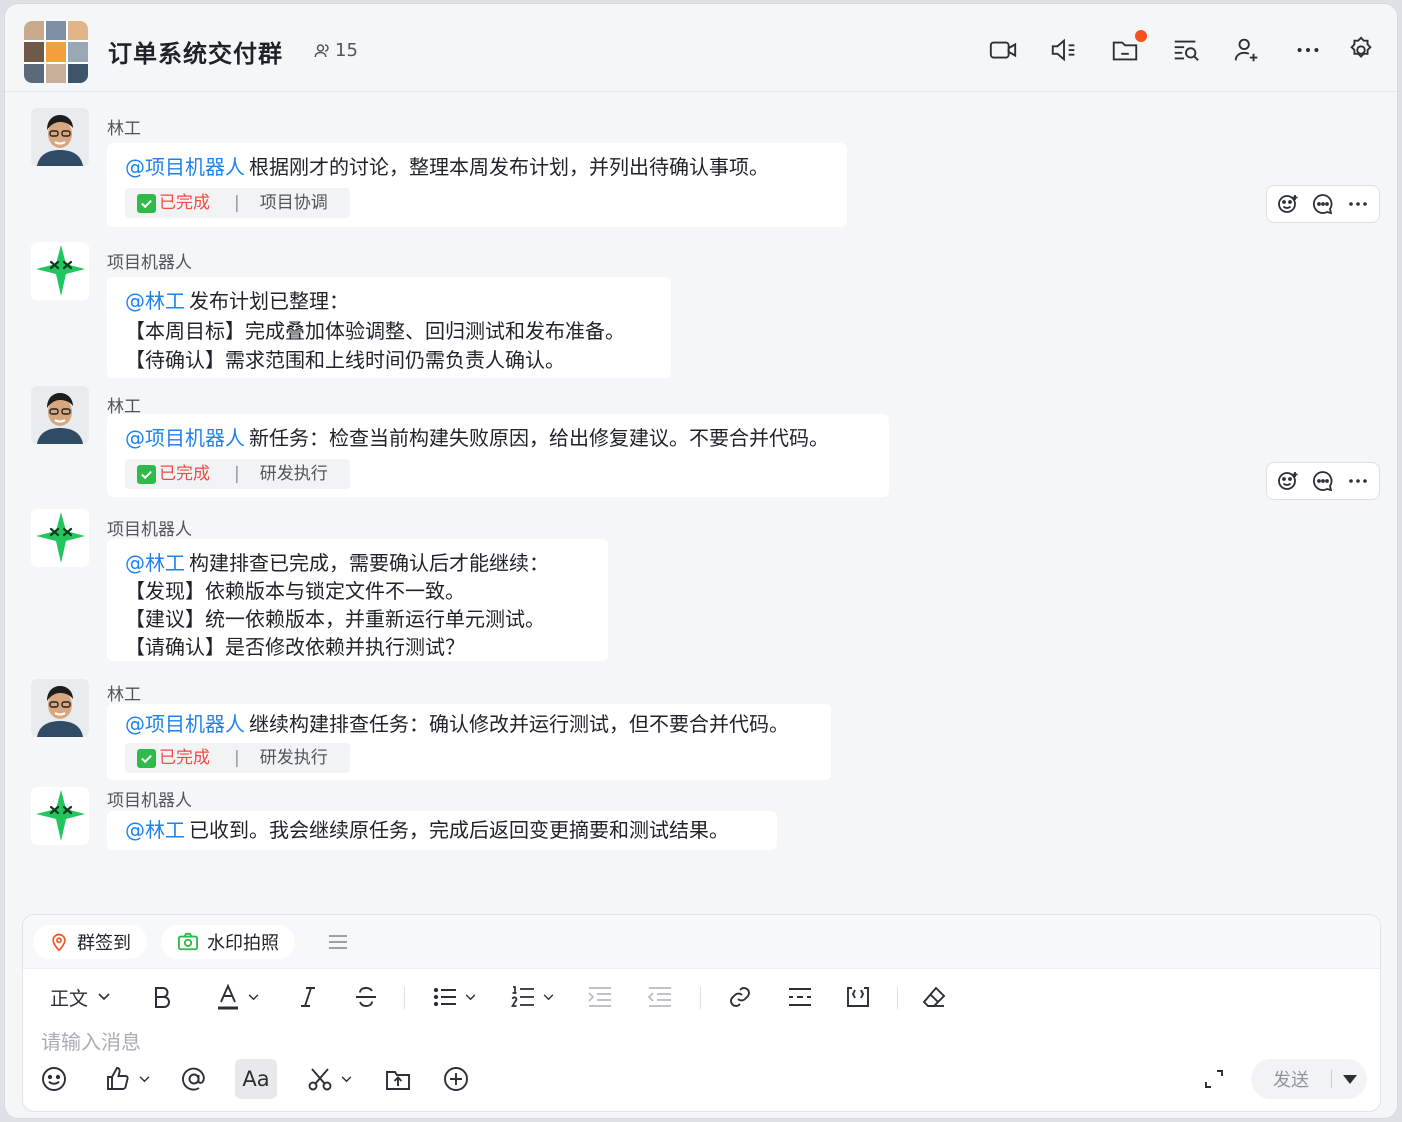 This screenshot has width=1402, height=1122. I want to click on settings-icon, so click(1361, 50).